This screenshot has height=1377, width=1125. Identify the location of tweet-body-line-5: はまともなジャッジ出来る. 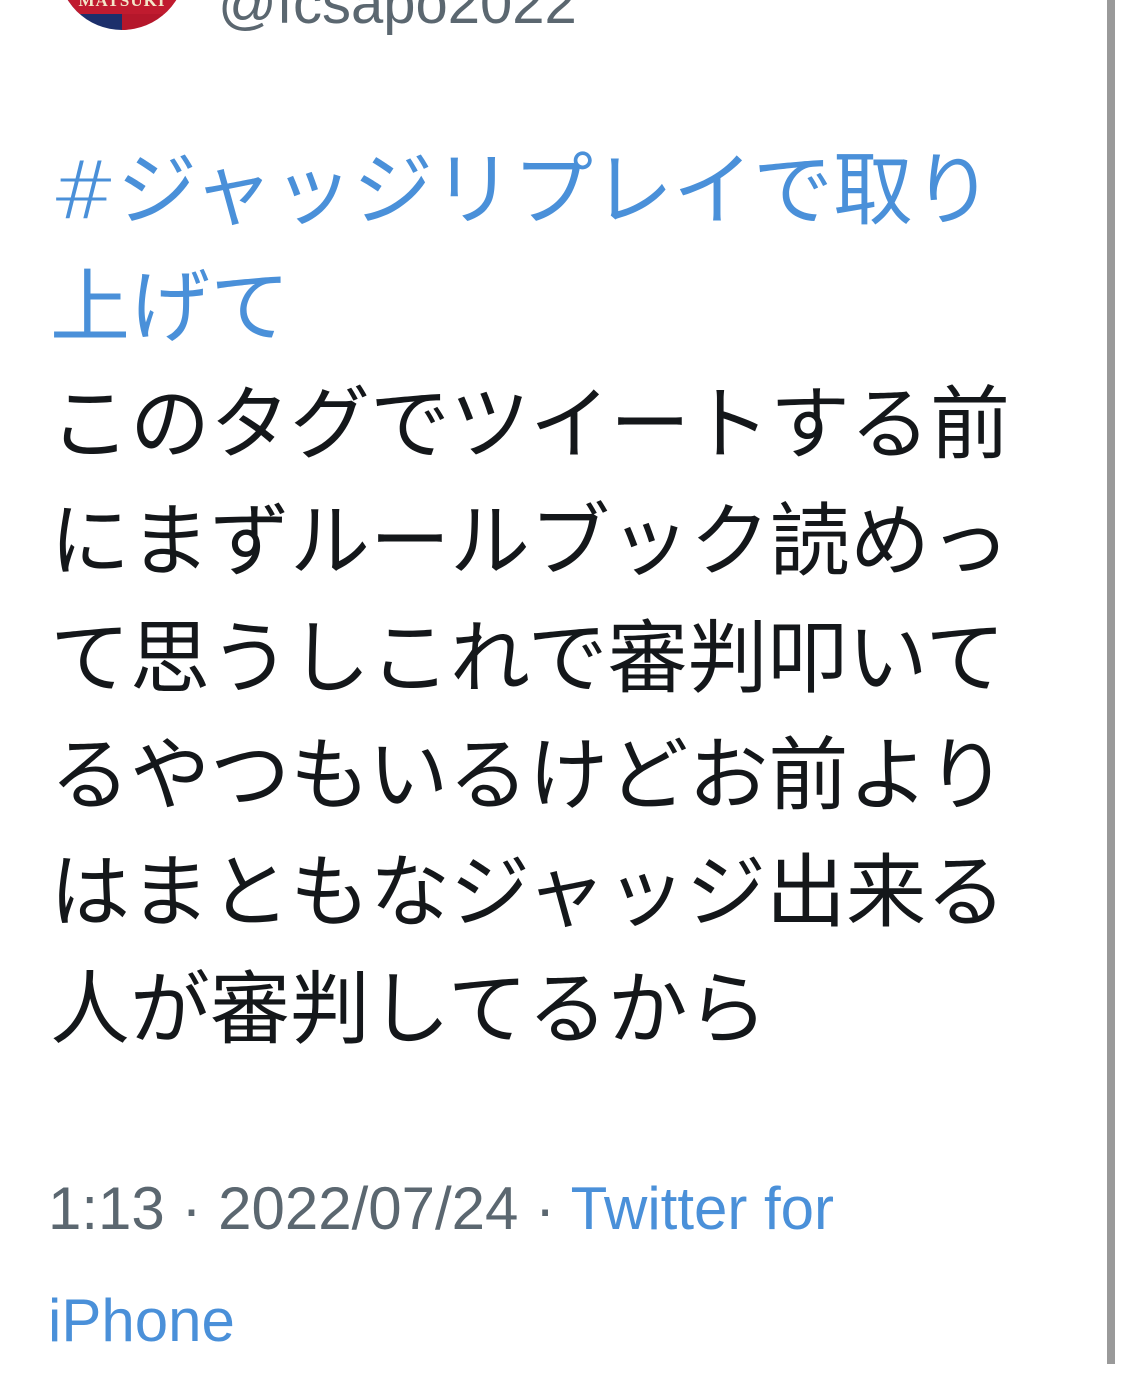
(528, 892).